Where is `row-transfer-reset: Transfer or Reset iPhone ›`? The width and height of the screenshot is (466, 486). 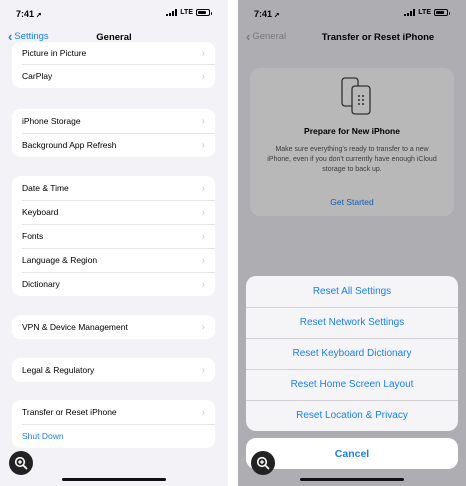 row-transfer-reset: Transfer or Reset iPhone › is located at coordinates (113, 412).